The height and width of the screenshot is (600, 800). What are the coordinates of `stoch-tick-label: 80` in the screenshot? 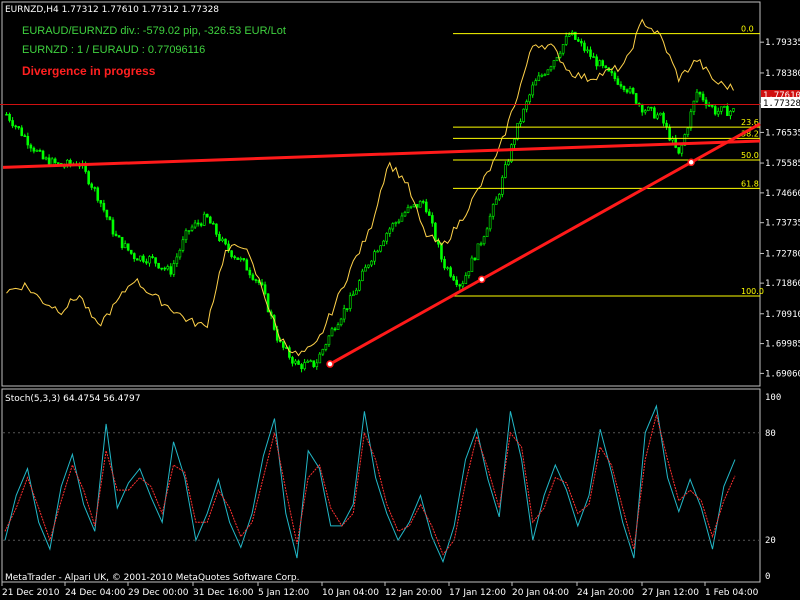 It's located at (770, 434).